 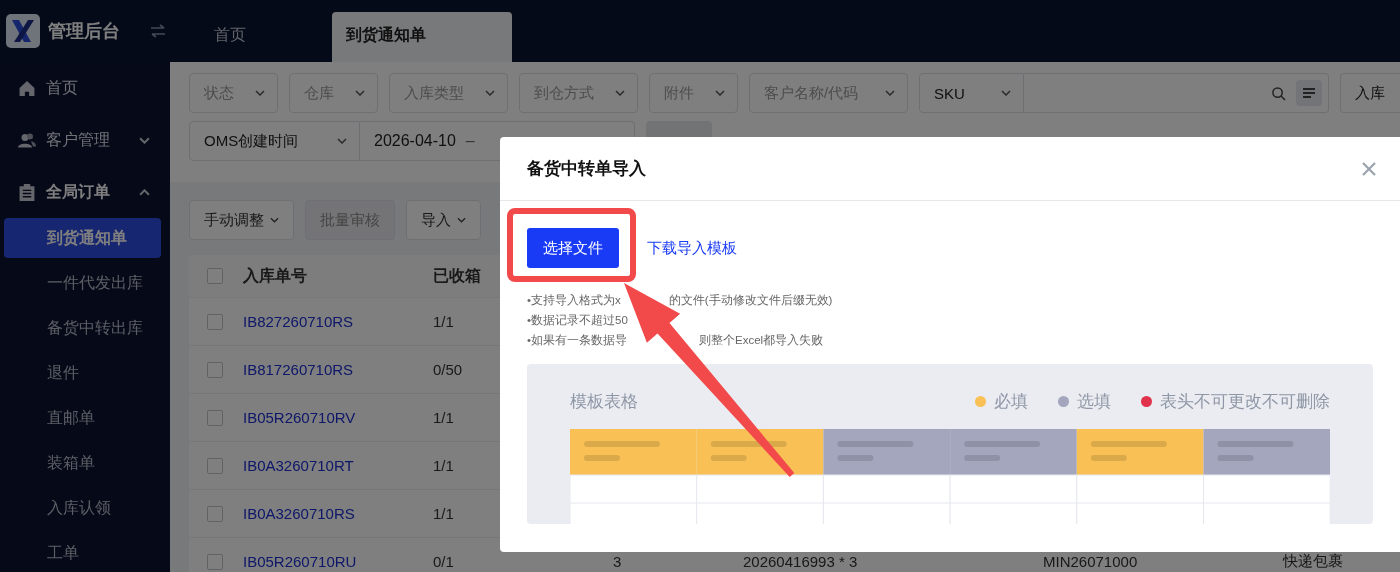 What do you see at coordinates (1176, 93) in the screenshot?
I see `search-field` at bounding box center [1176, 93].